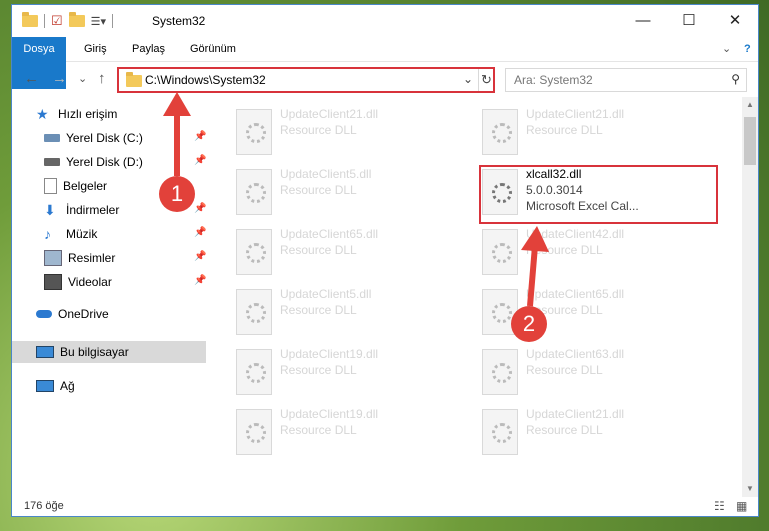 The height and width of the screenshot is (531, 769). What do you see at coordinates (535, 239) in the screenshot?
I see `arrow-2-head` at bounding box center [535, 239].